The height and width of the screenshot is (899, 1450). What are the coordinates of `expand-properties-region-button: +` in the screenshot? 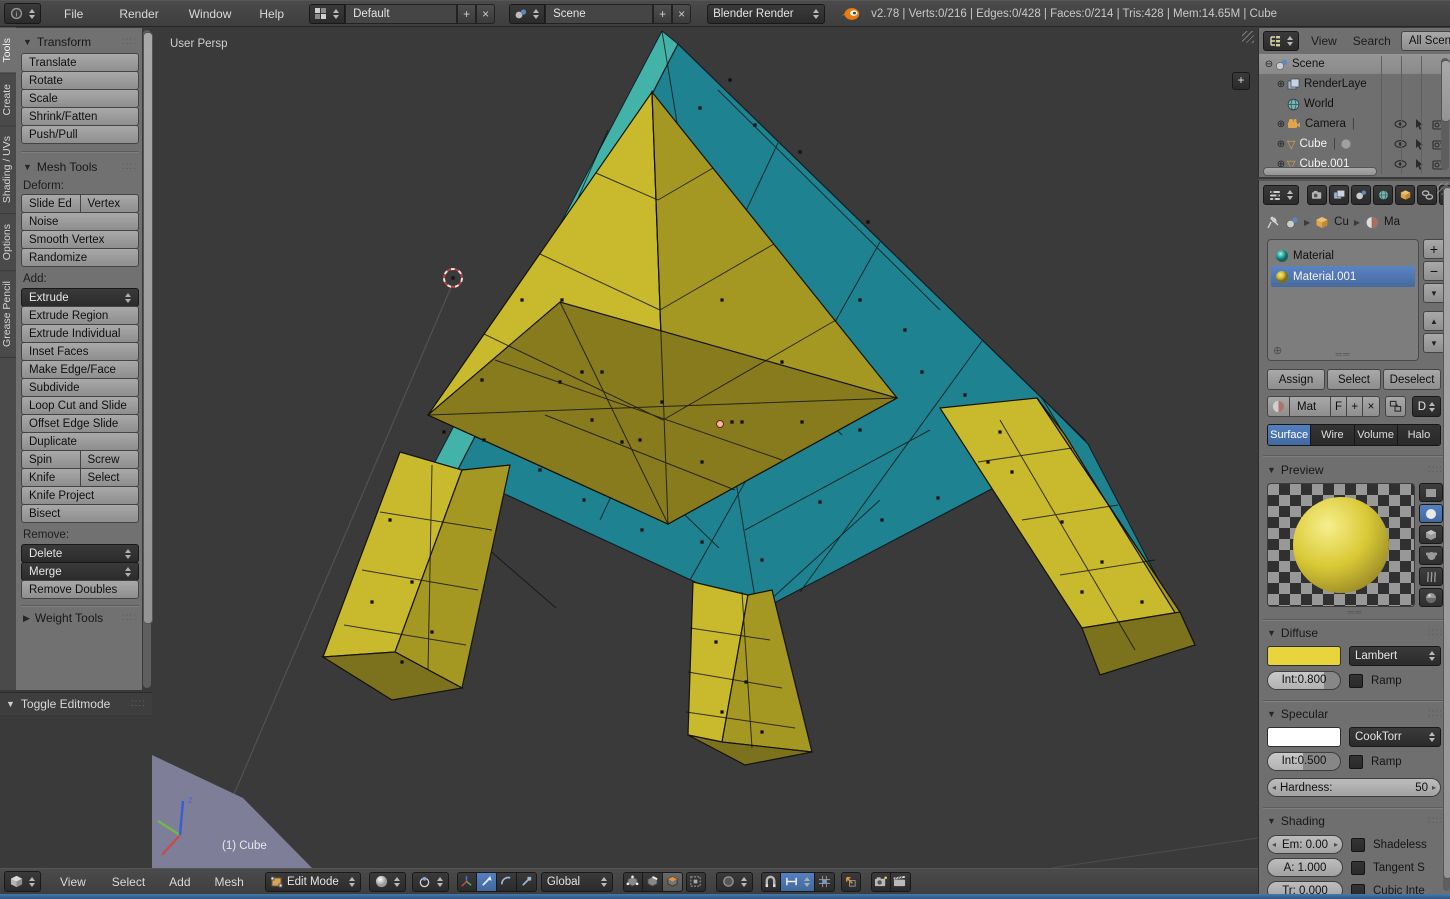 It's located at (1241, 81).